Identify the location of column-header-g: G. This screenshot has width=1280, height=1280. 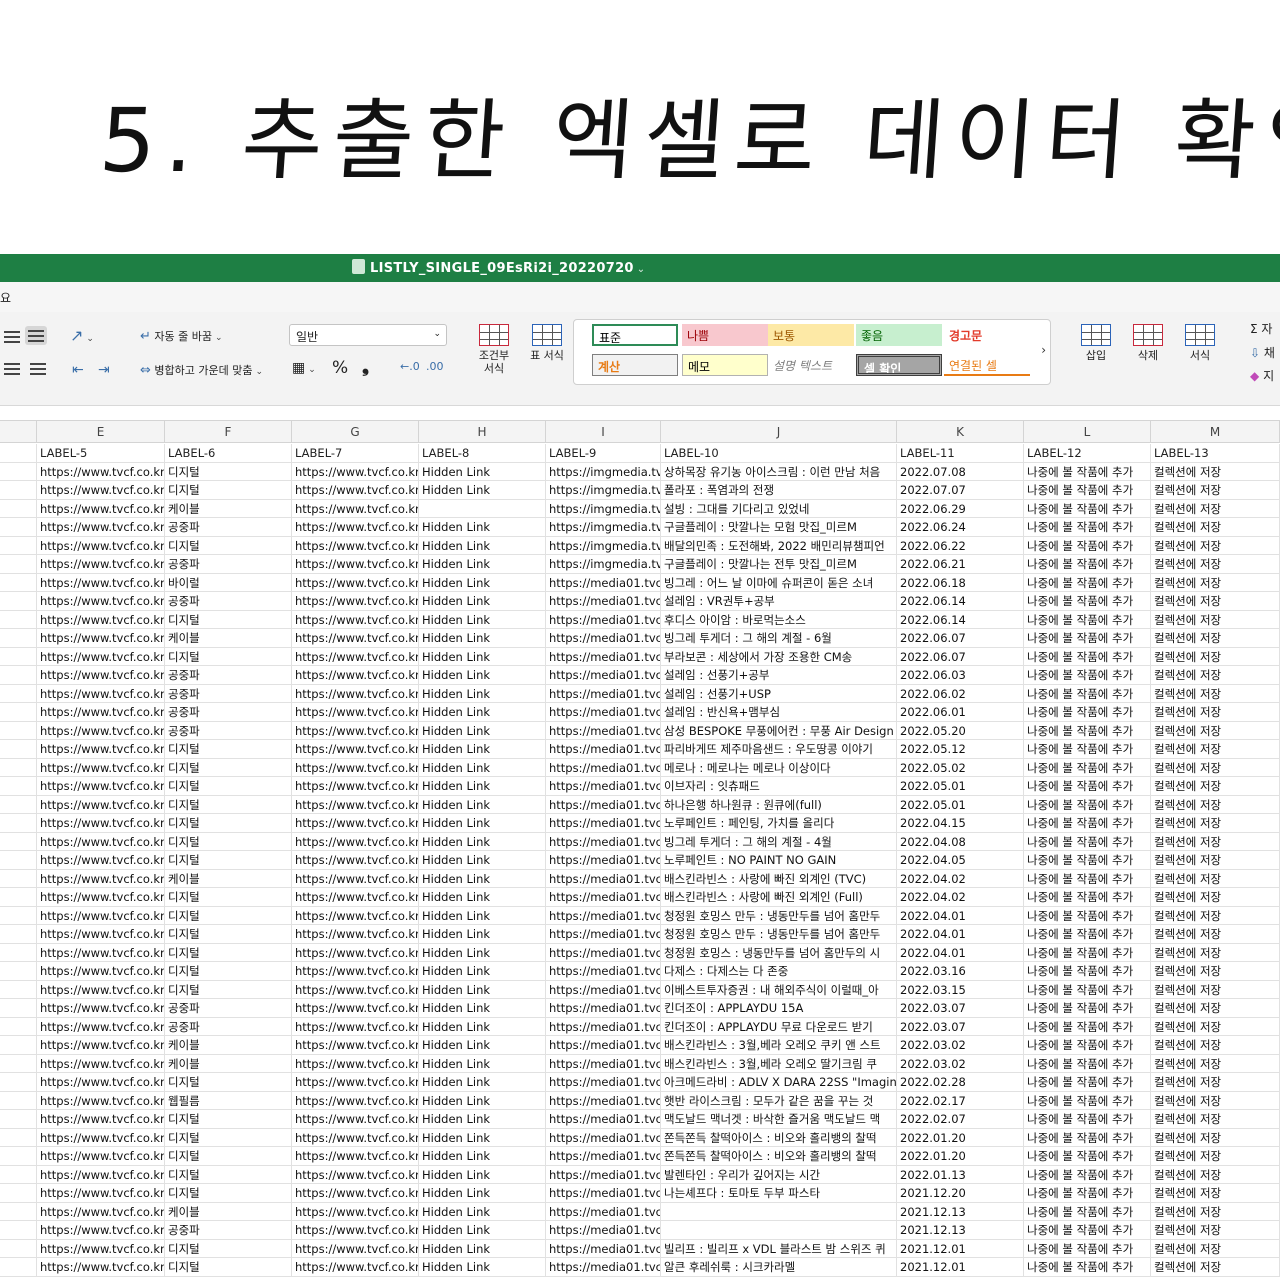
(355, 432).